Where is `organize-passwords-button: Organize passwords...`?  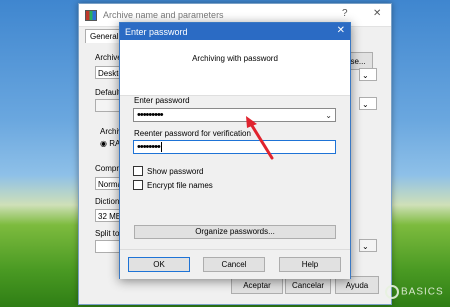
organize-passwords-button: Organize passwords... is located at coordinates (235, 232).